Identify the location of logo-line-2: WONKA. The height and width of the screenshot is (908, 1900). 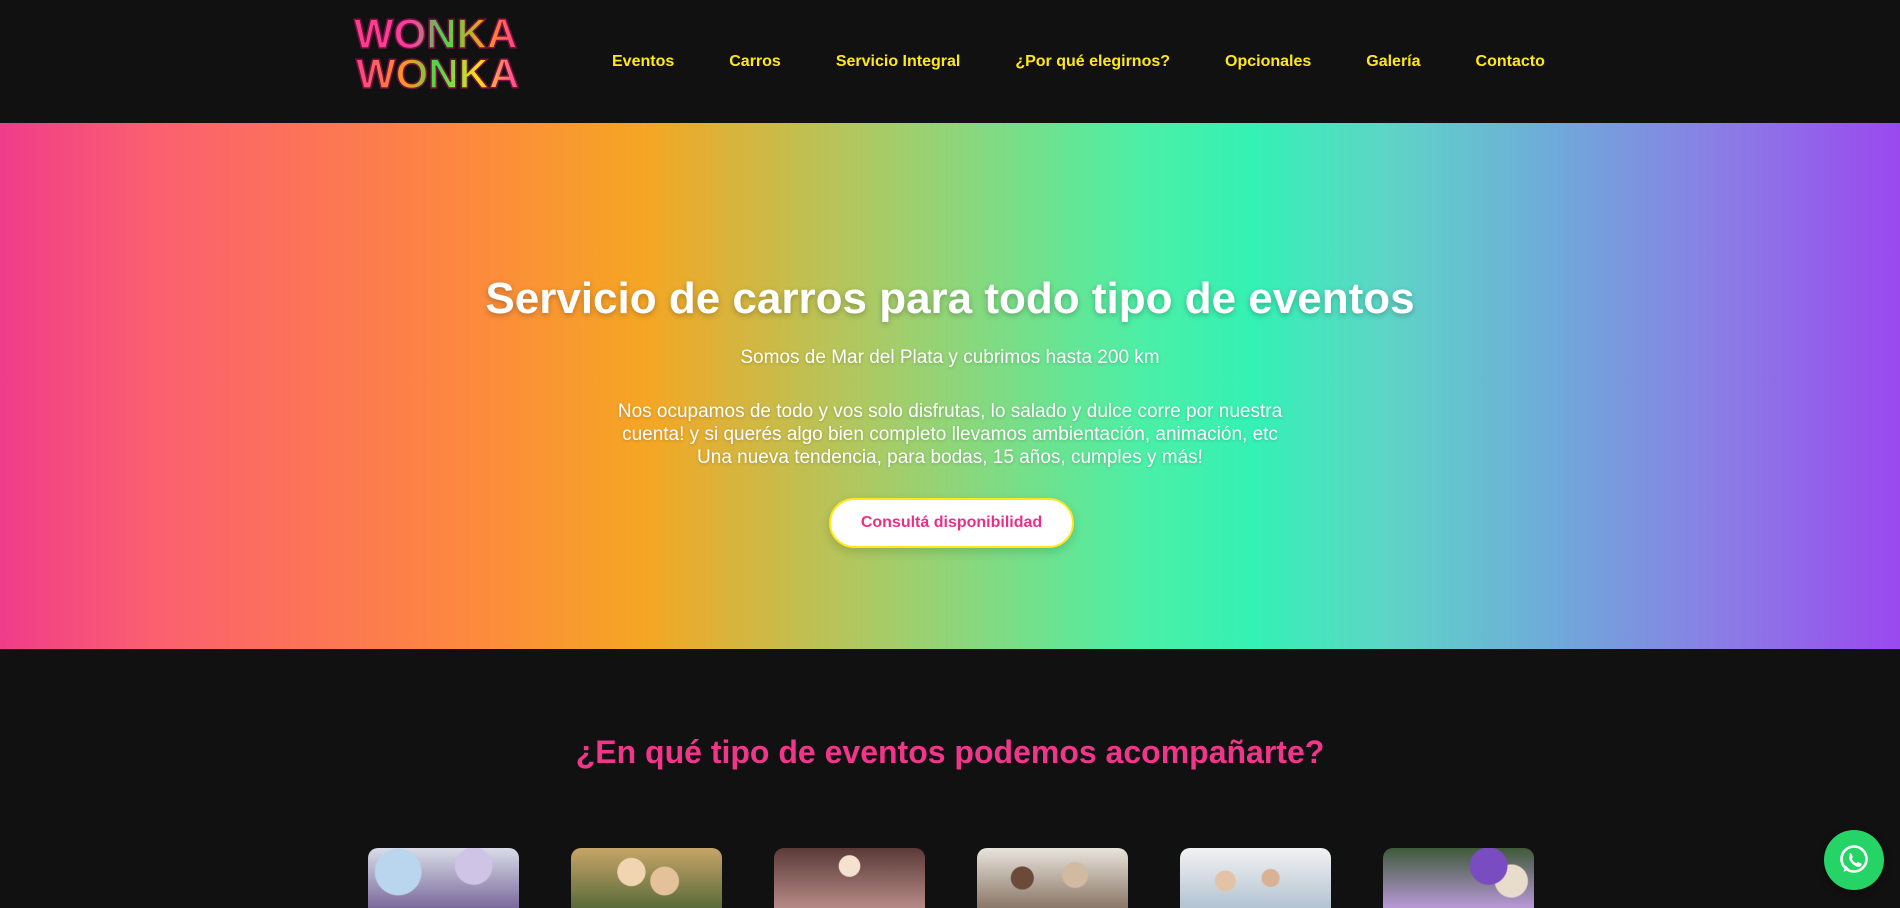
(437, 72).